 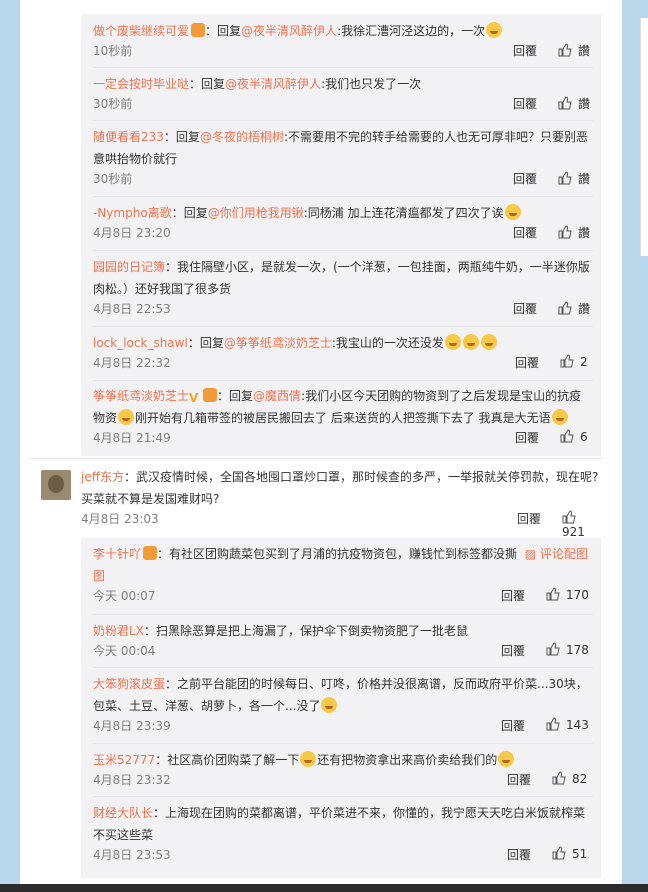 I want to click on comment-image-link-cont: 图, so click(x=99, y=576).